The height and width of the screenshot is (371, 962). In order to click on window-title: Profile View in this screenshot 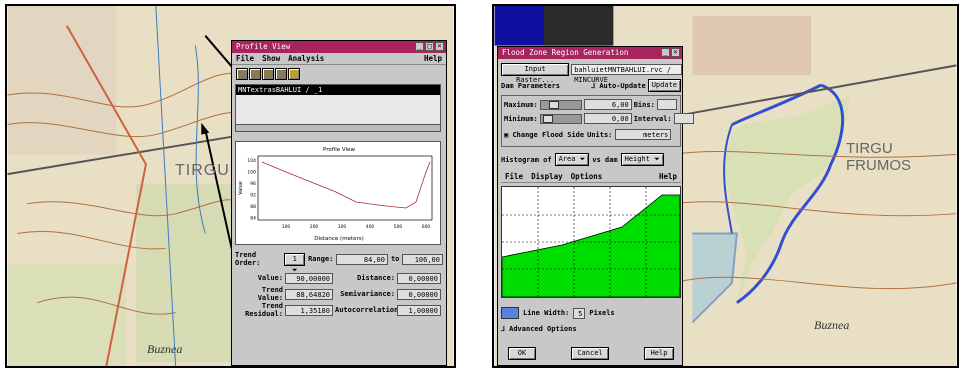, I will do `click(263, 46)`.